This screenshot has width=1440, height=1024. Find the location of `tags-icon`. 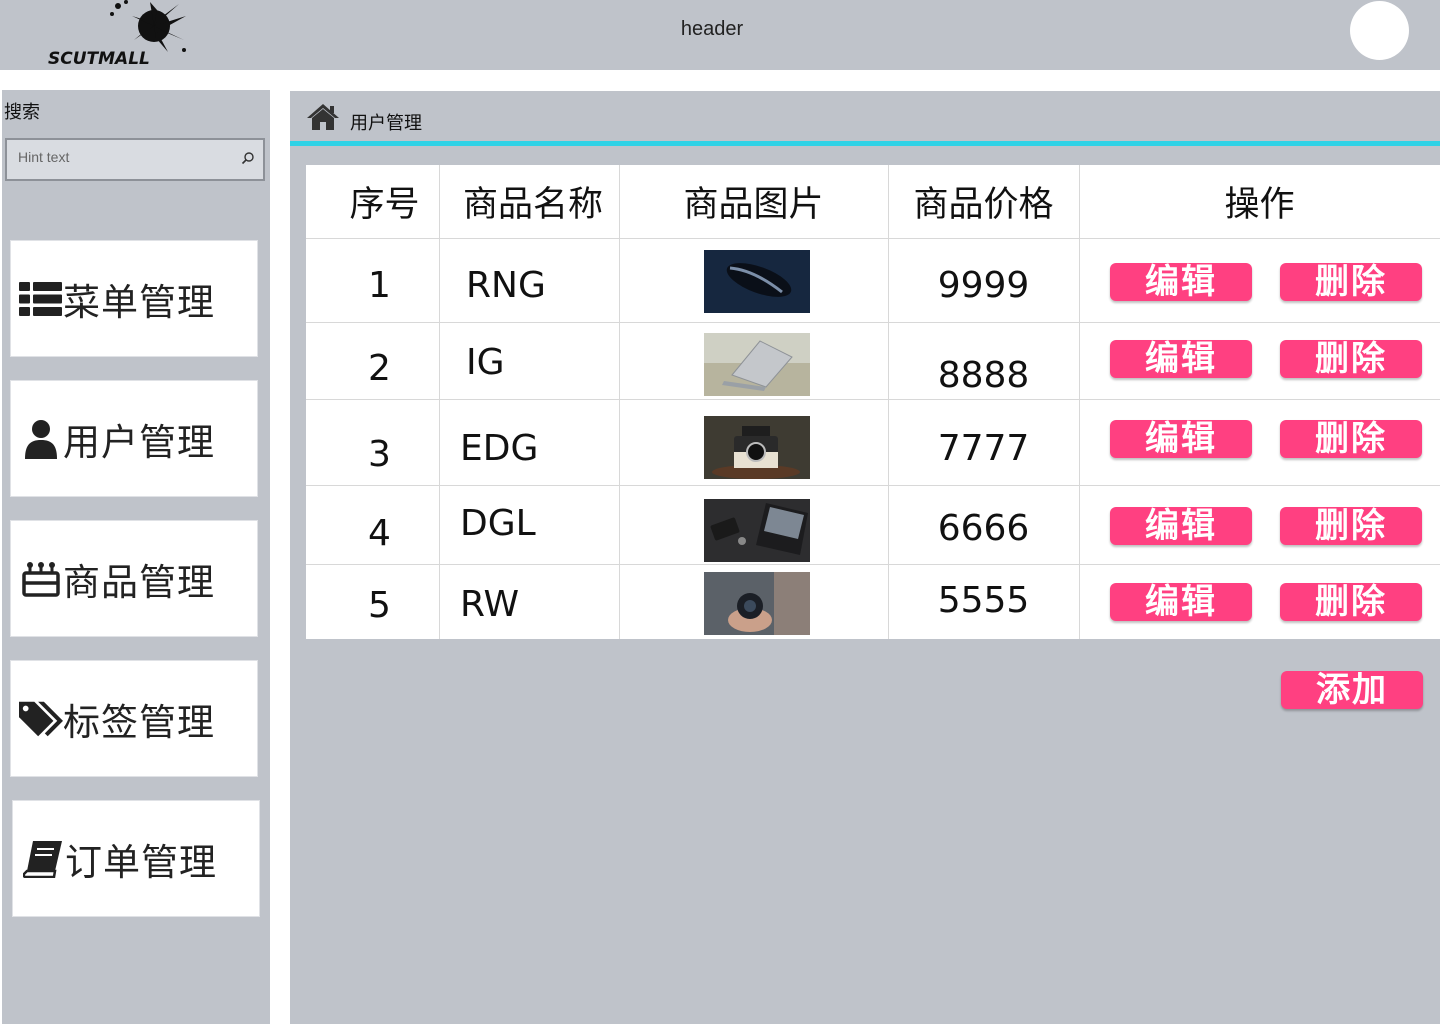

tags-icon is located at coordinates (41, 719).